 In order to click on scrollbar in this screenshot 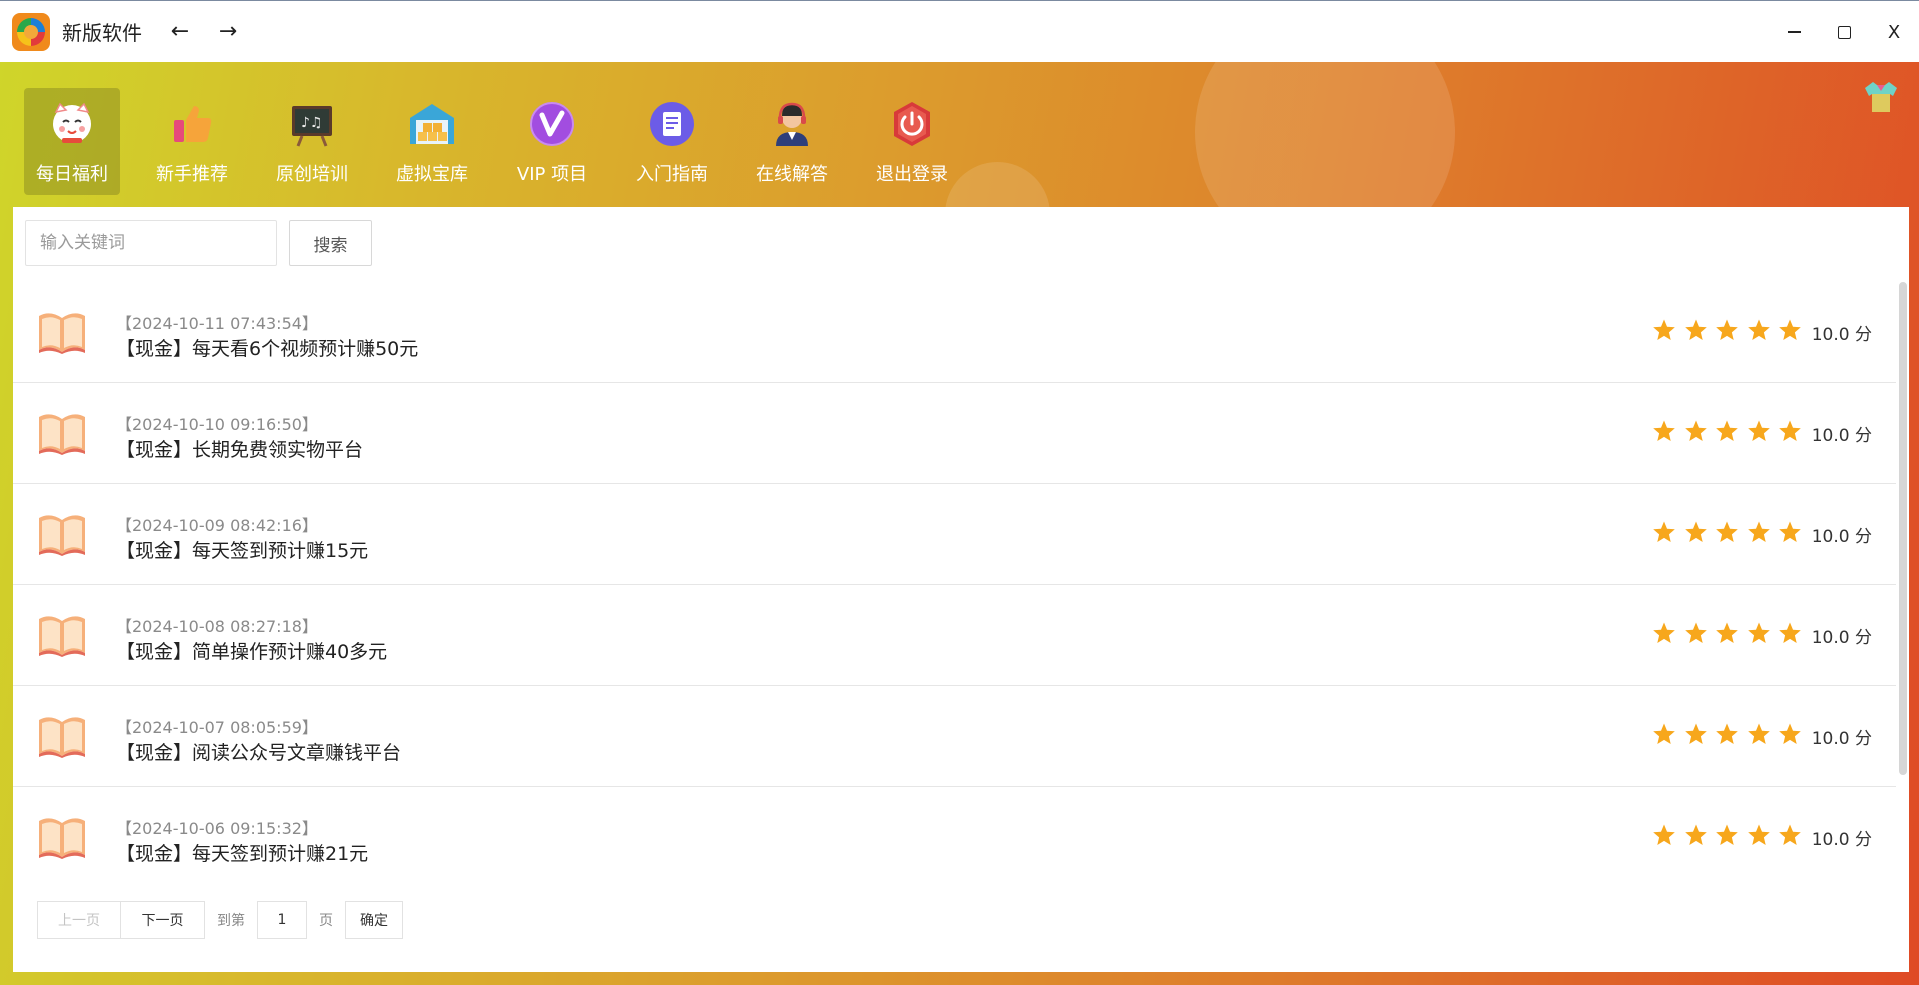, I will do `click(1902, 528)`.